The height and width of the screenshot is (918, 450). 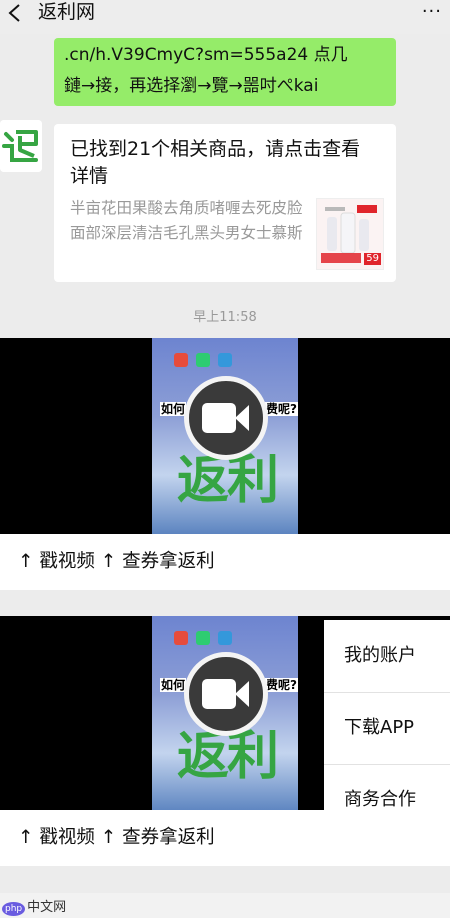 What do you see at coordinates (225, 562) in the screenshot?
I see `video-caption-1: ↑ 戳视频 ↑ 查券拿返利` at bounding box center [225, 562].